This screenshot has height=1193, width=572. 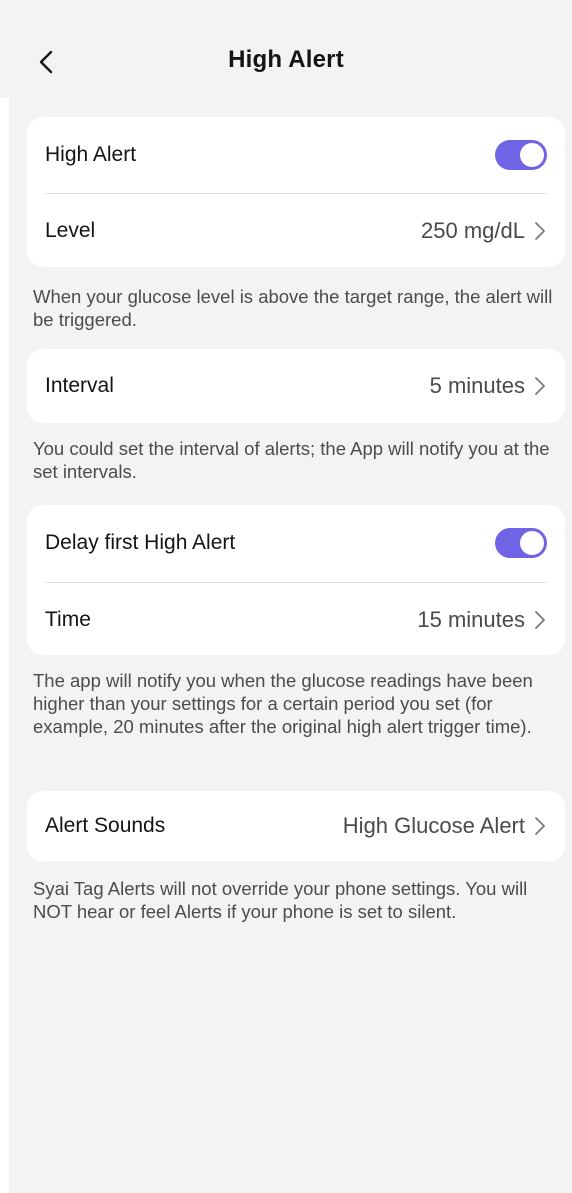 What do you see at coordinates (79, 385) in the screenshot?
I see `interval-label: Interval` at bounding box center [79, 385].